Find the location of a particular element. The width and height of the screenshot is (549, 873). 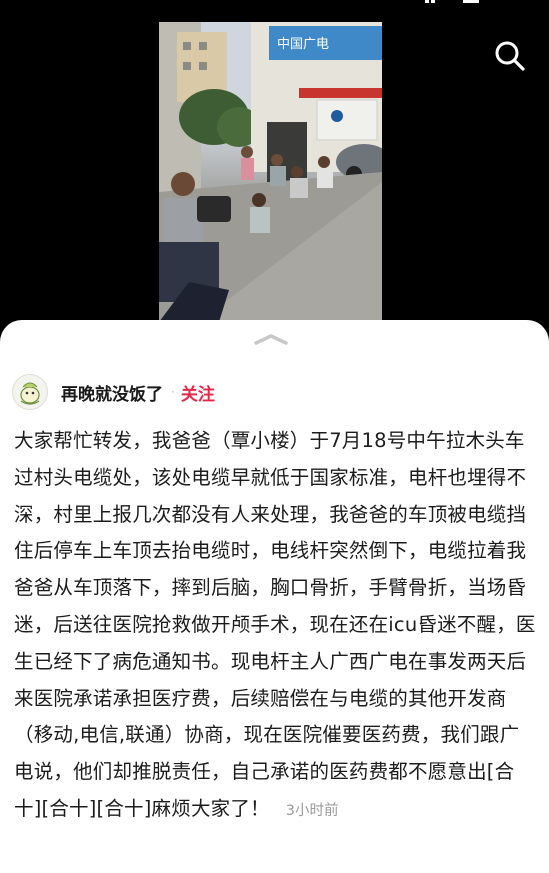

search-icon is located at coordinates (510, 56).